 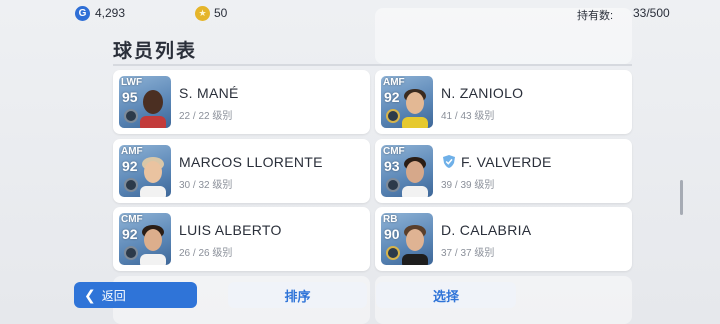 What do you see at coordinates (209, 93) in the screenshot?
I see `player-name: S. MANÉ` at bounding box center [209, 93].